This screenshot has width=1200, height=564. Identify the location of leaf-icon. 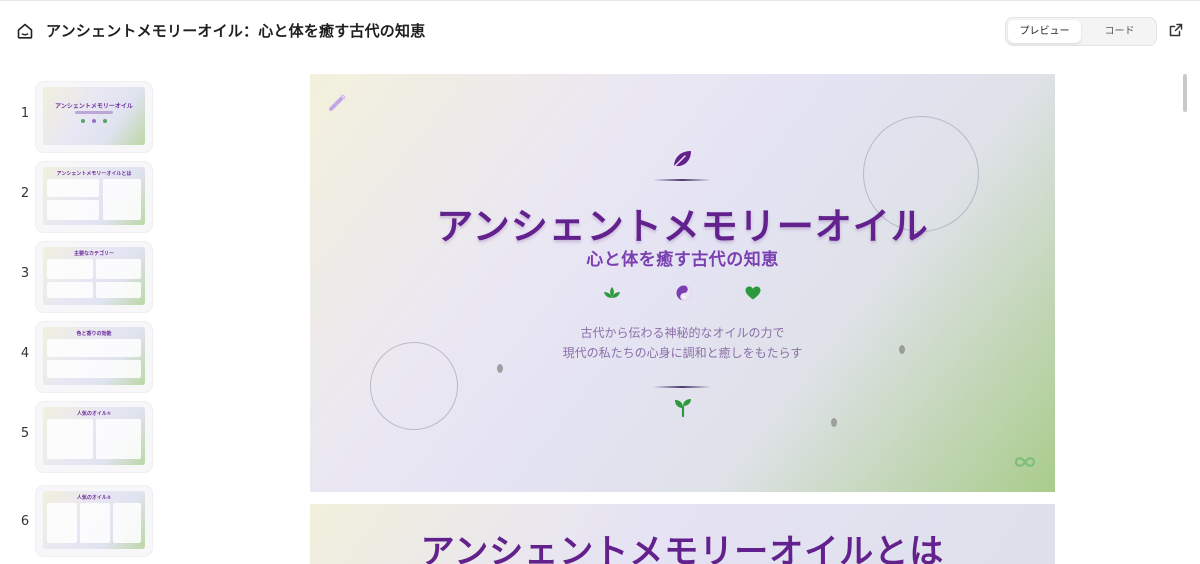
(682, 159).